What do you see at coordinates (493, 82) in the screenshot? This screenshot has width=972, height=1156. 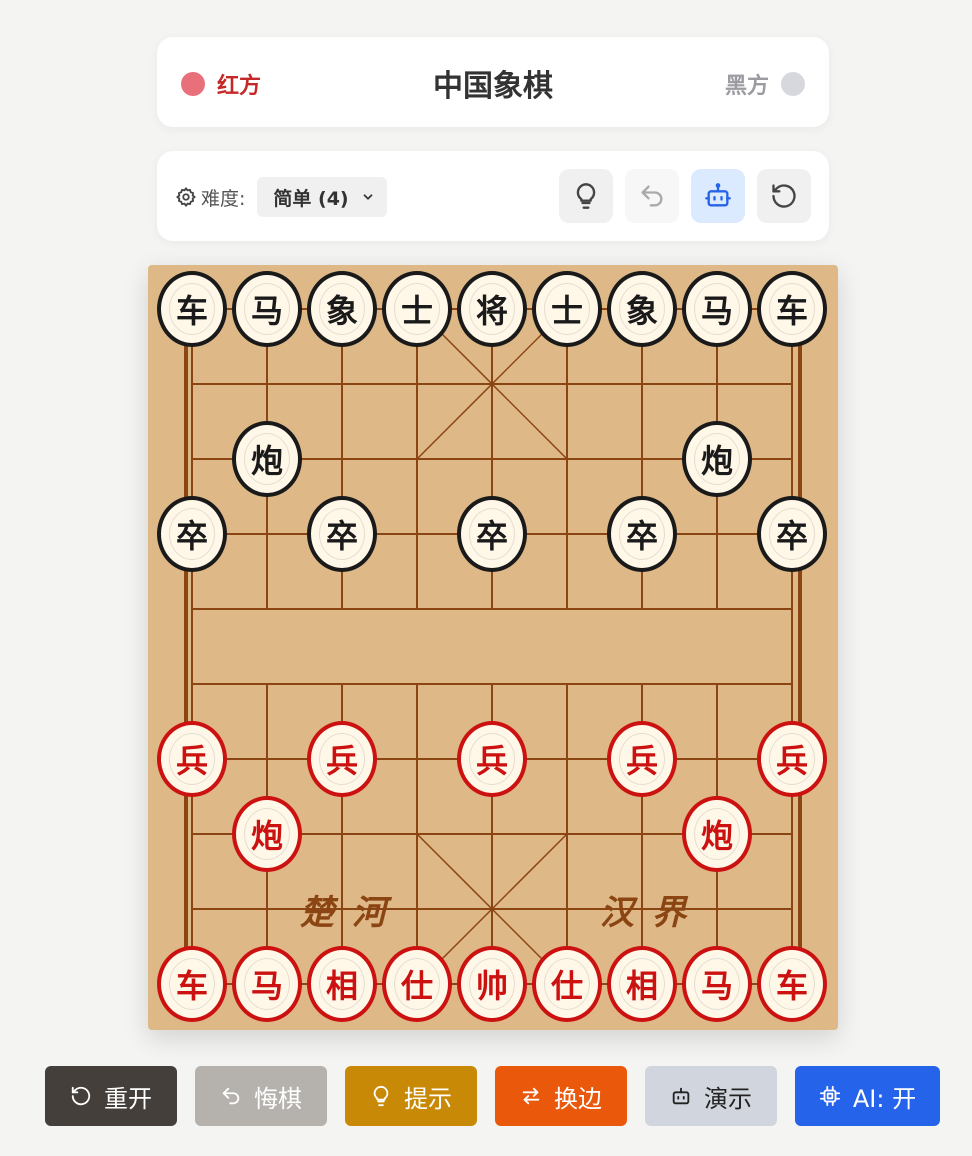 I see `game-header: 红方 中国象棋 黑方` at bounding box center [493, 82].